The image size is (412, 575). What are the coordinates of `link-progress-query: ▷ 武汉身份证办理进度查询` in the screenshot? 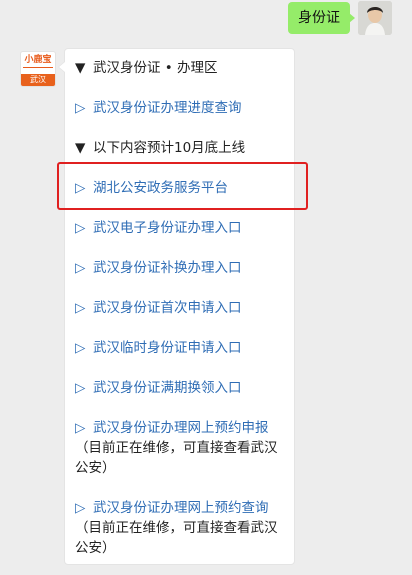 It's located at (158, 108).